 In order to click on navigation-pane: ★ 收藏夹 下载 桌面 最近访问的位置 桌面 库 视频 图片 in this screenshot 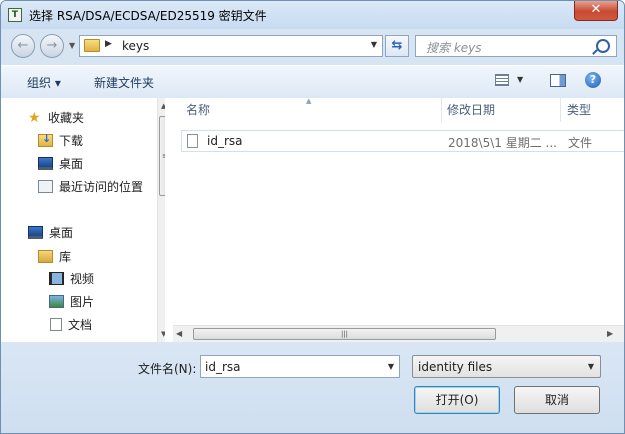, I will do `click(86, 220)`.